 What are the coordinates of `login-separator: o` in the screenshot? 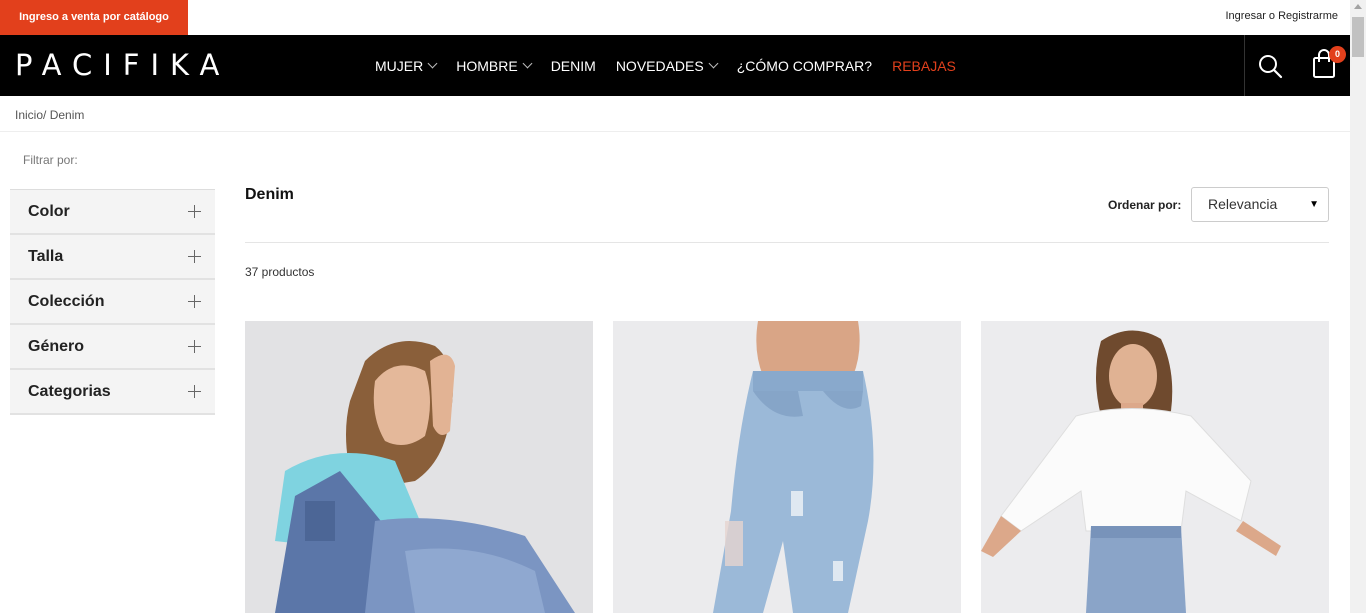 It's located at (1272, 16).